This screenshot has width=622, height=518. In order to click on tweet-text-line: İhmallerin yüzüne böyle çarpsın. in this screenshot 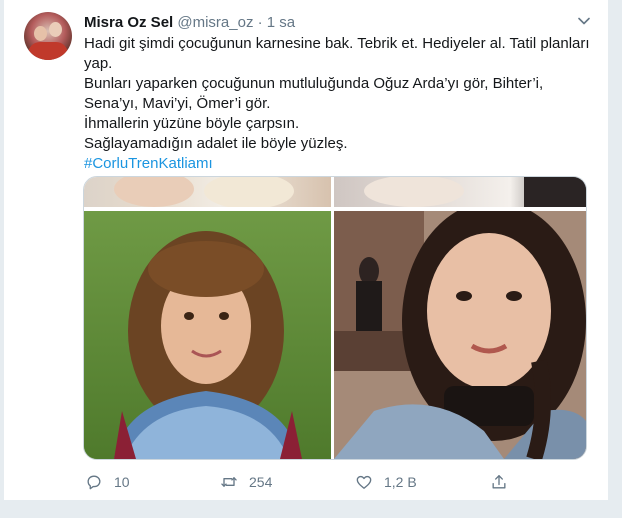, I will do `click(192, 123)`.